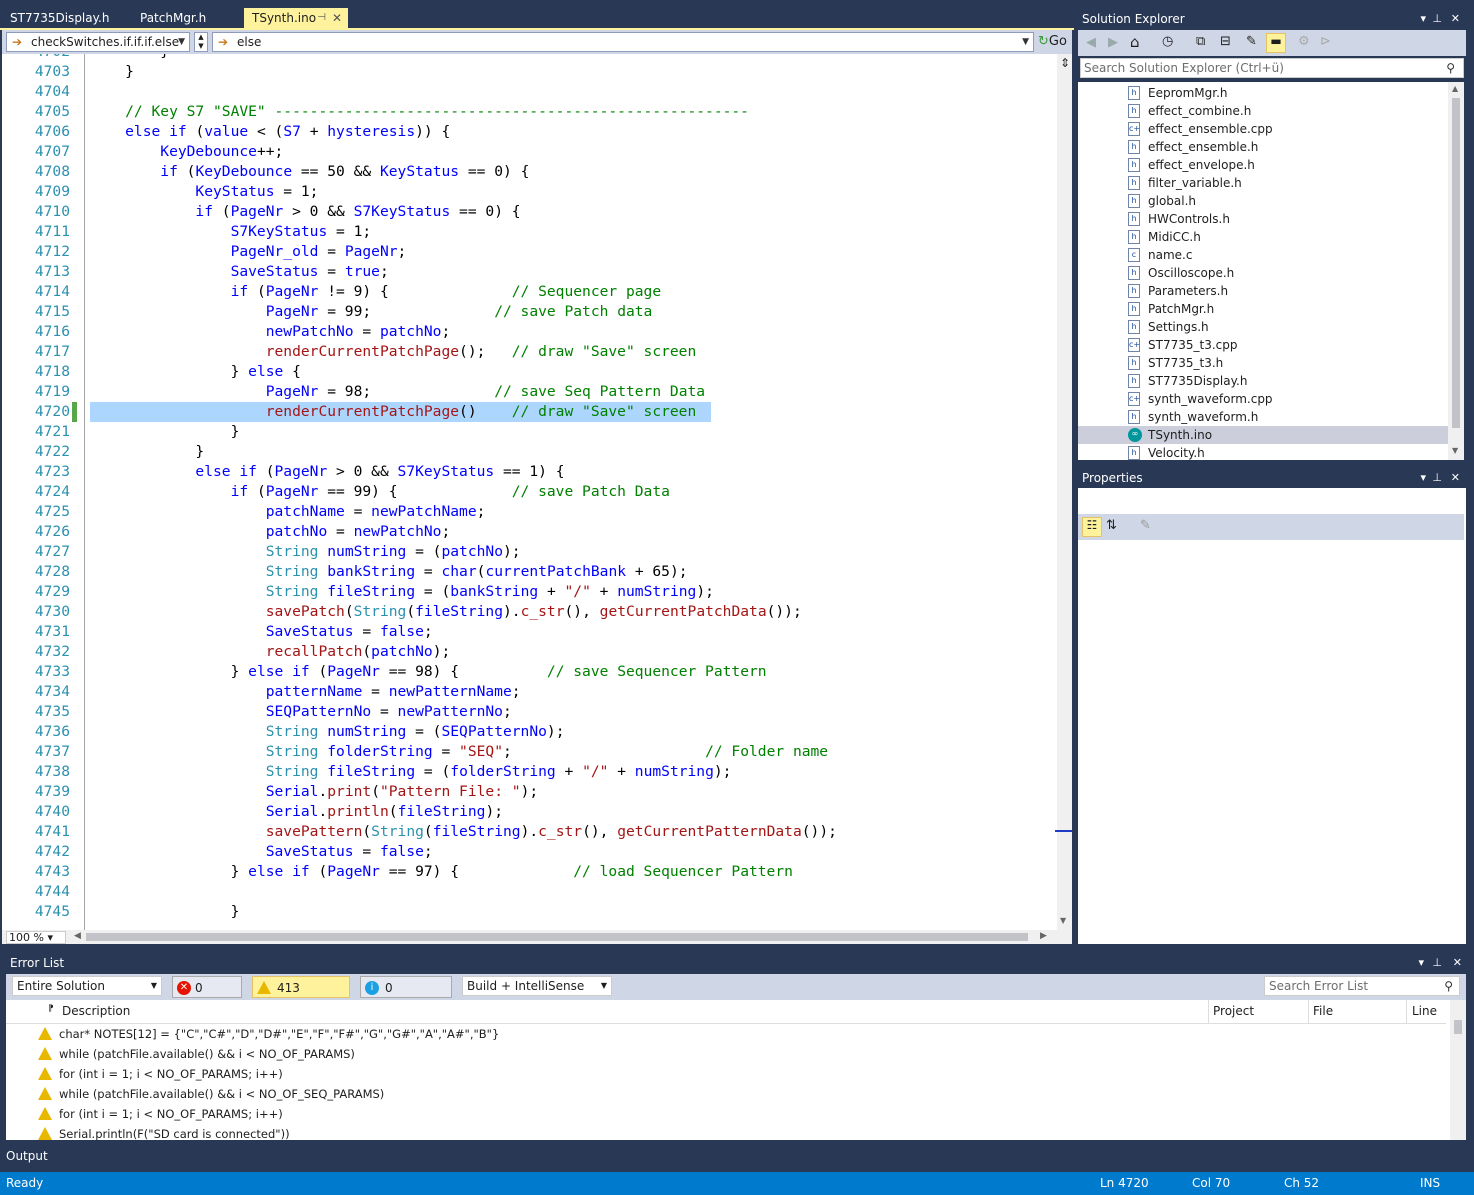 This screenshot has height=1195, width=1474. What do you see at coordinates (51, 1009) in the screenshot?
I see `sort-icon: ⁋` at bounding box center [51, 1009].